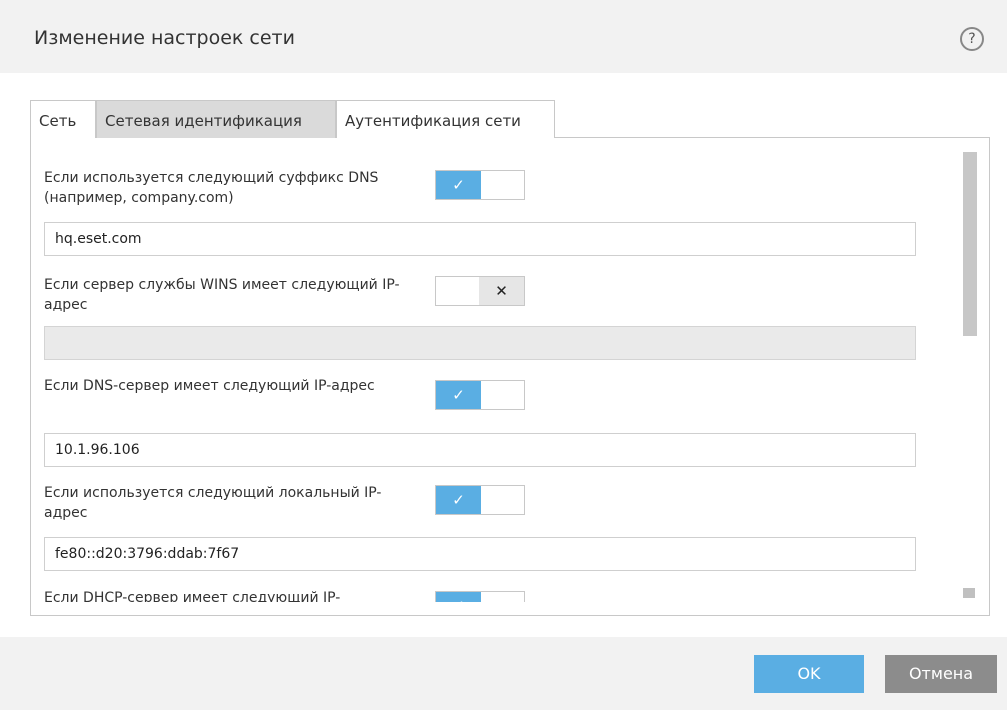  I want to click on wins-server-toggle: ✕, so click(480, 291).